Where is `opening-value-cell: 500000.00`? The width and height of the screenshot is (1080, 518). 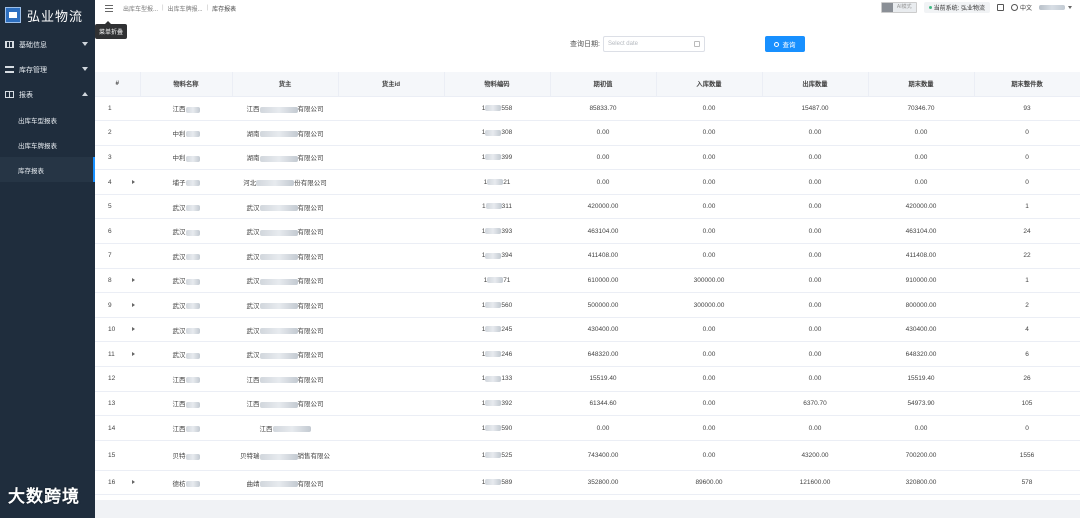 opening-value-cell: 500000.00 is located at coordinates (603, 305).